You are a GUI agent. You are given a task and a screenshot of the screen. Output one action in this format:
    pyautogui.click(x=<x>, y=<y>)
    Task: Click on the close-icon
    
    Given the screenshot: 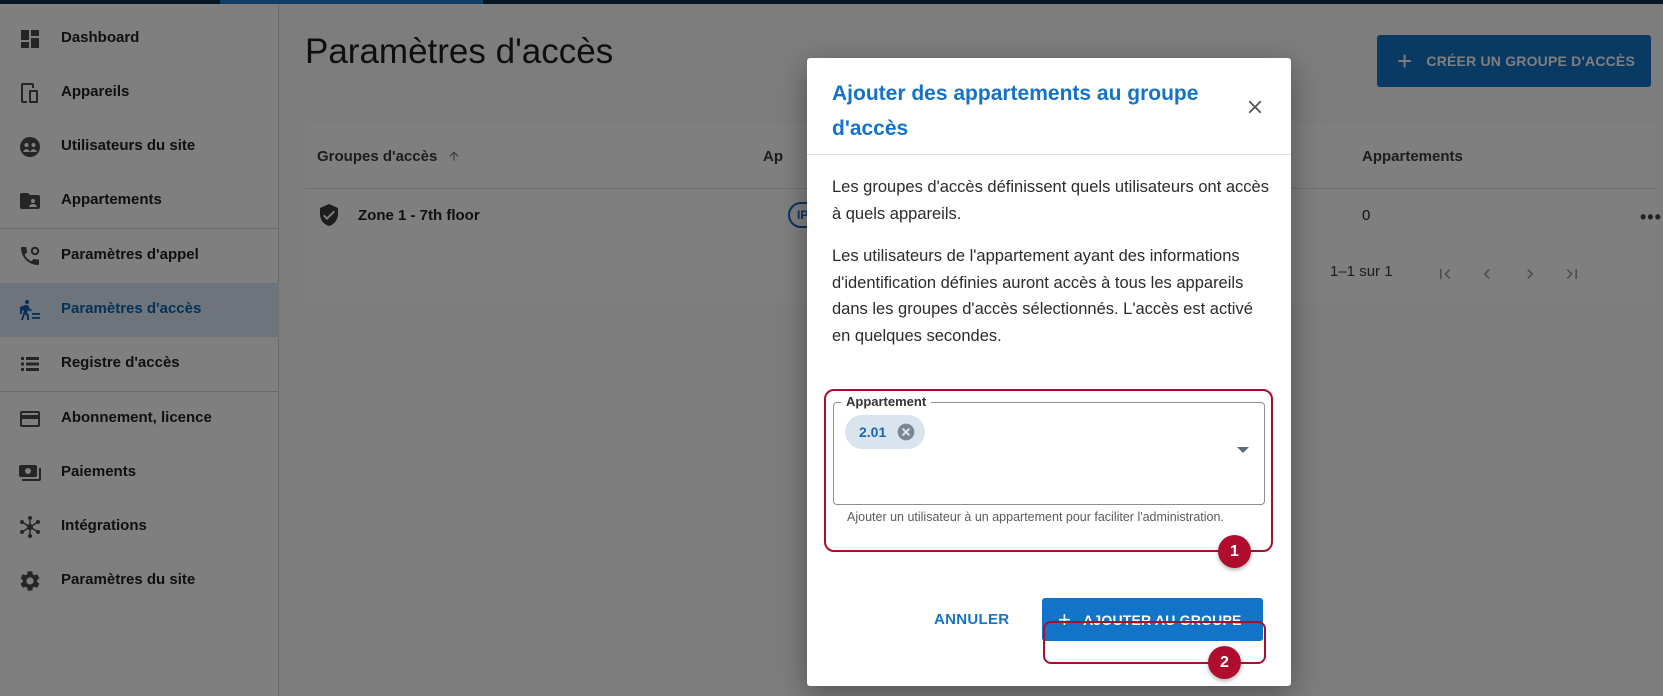 What is the action you would take?
    pyautogui.click(x=1255, y=107)
    